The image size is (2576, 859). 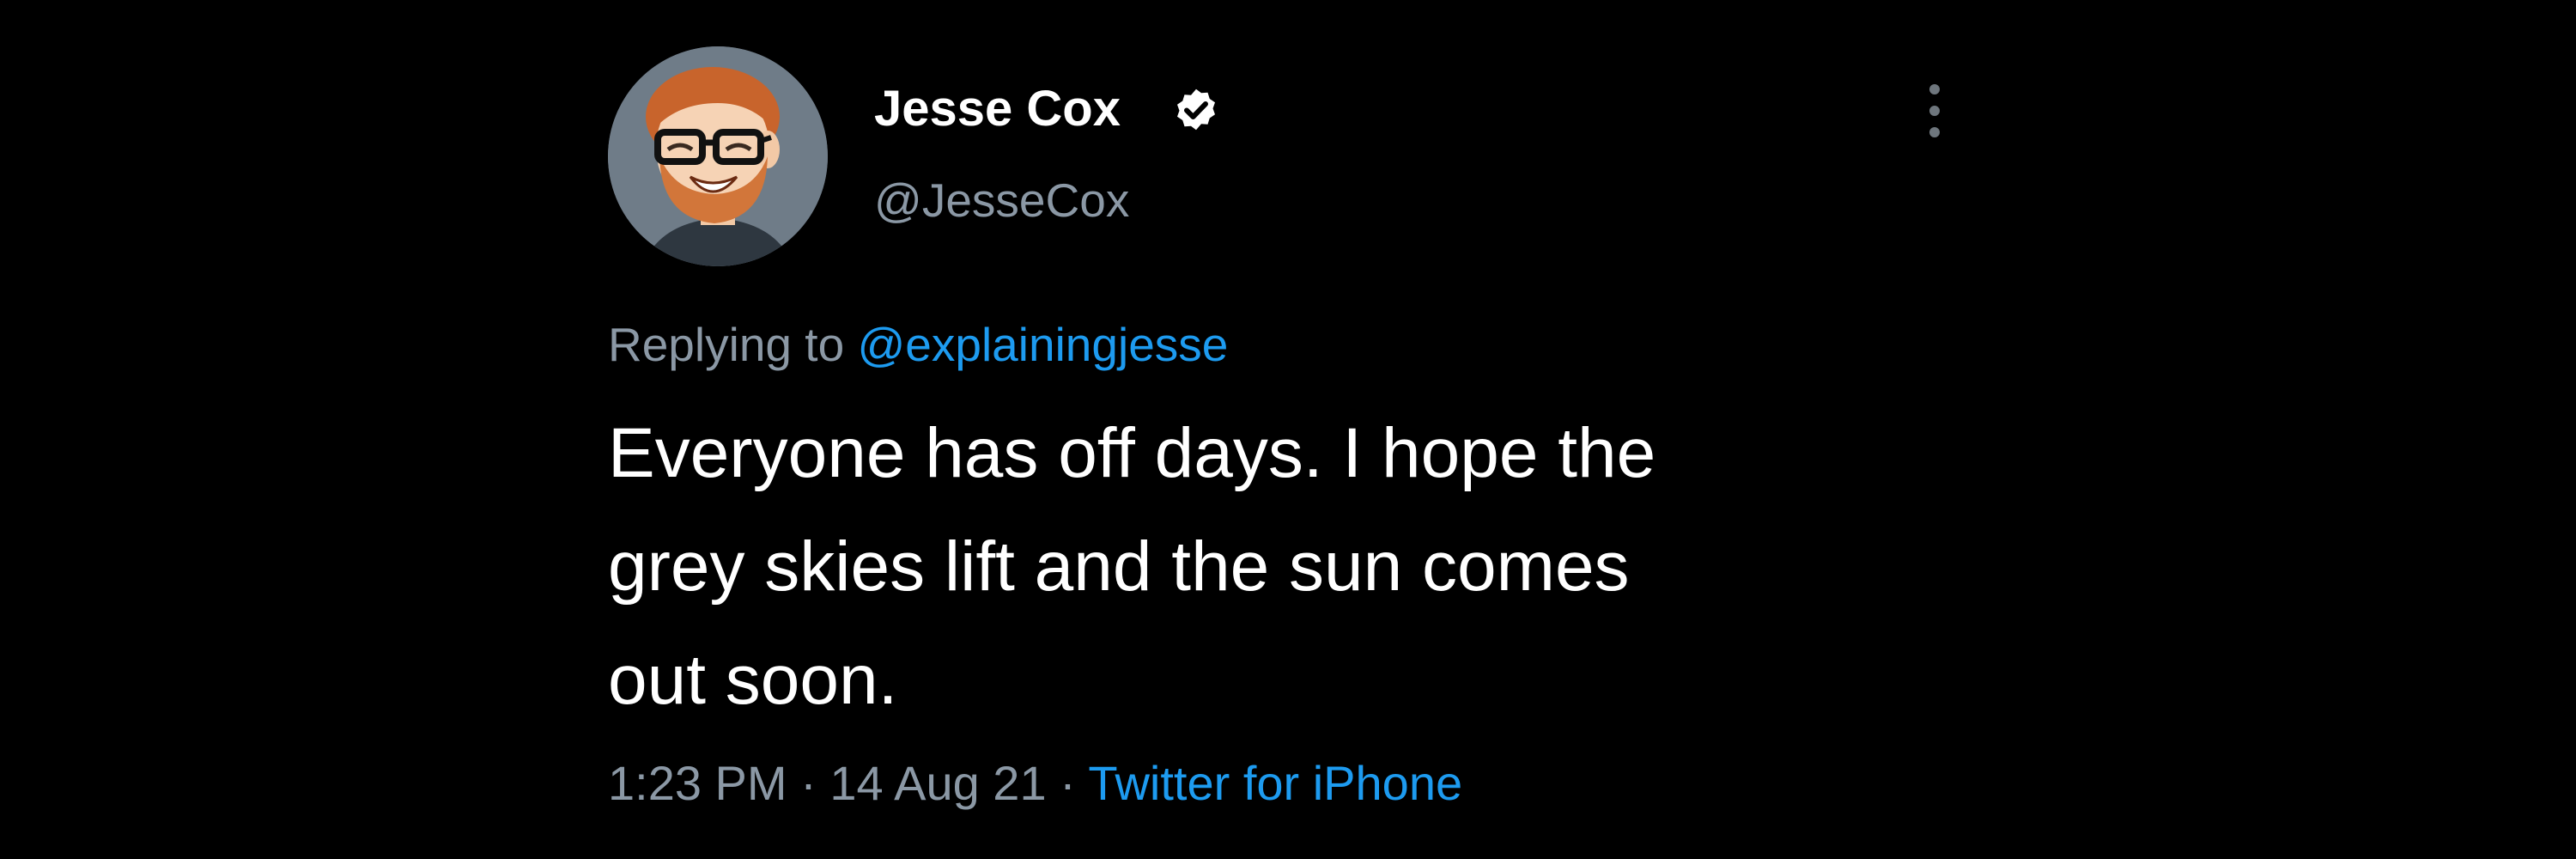 What do you see at coordinates (1935, 111) in the screenshot?
I see `vertical-ellipsis-icon` at bounding box center [1935, 111].